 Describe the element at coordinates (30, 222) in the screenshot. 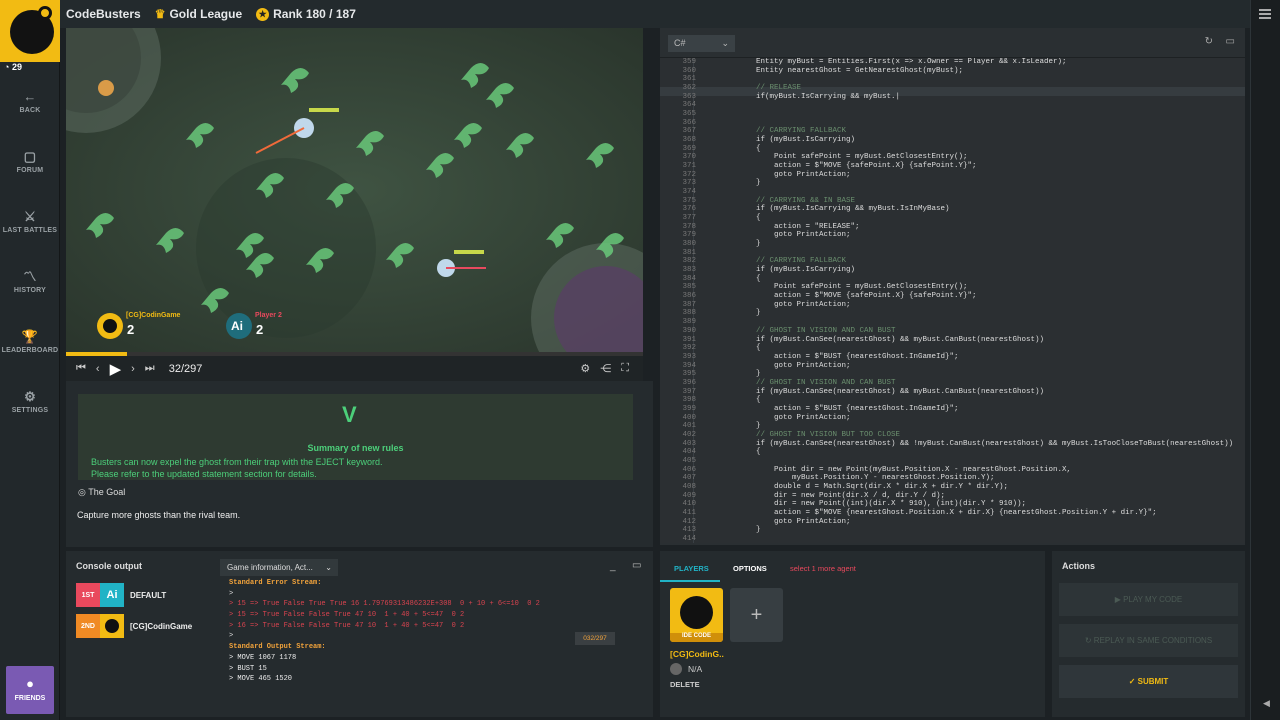

I see `nav-last-battles: ⚔ LAST BATTLES` at that location.